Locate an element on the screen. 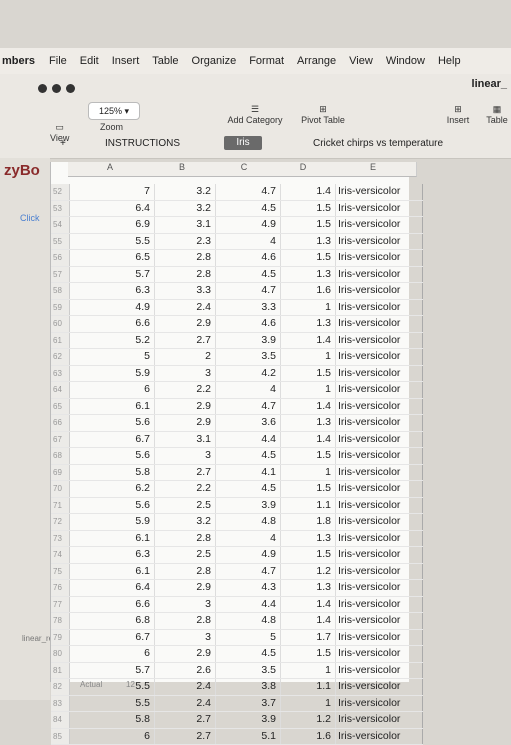  click-link: Click is located at coordinates (30, 218).